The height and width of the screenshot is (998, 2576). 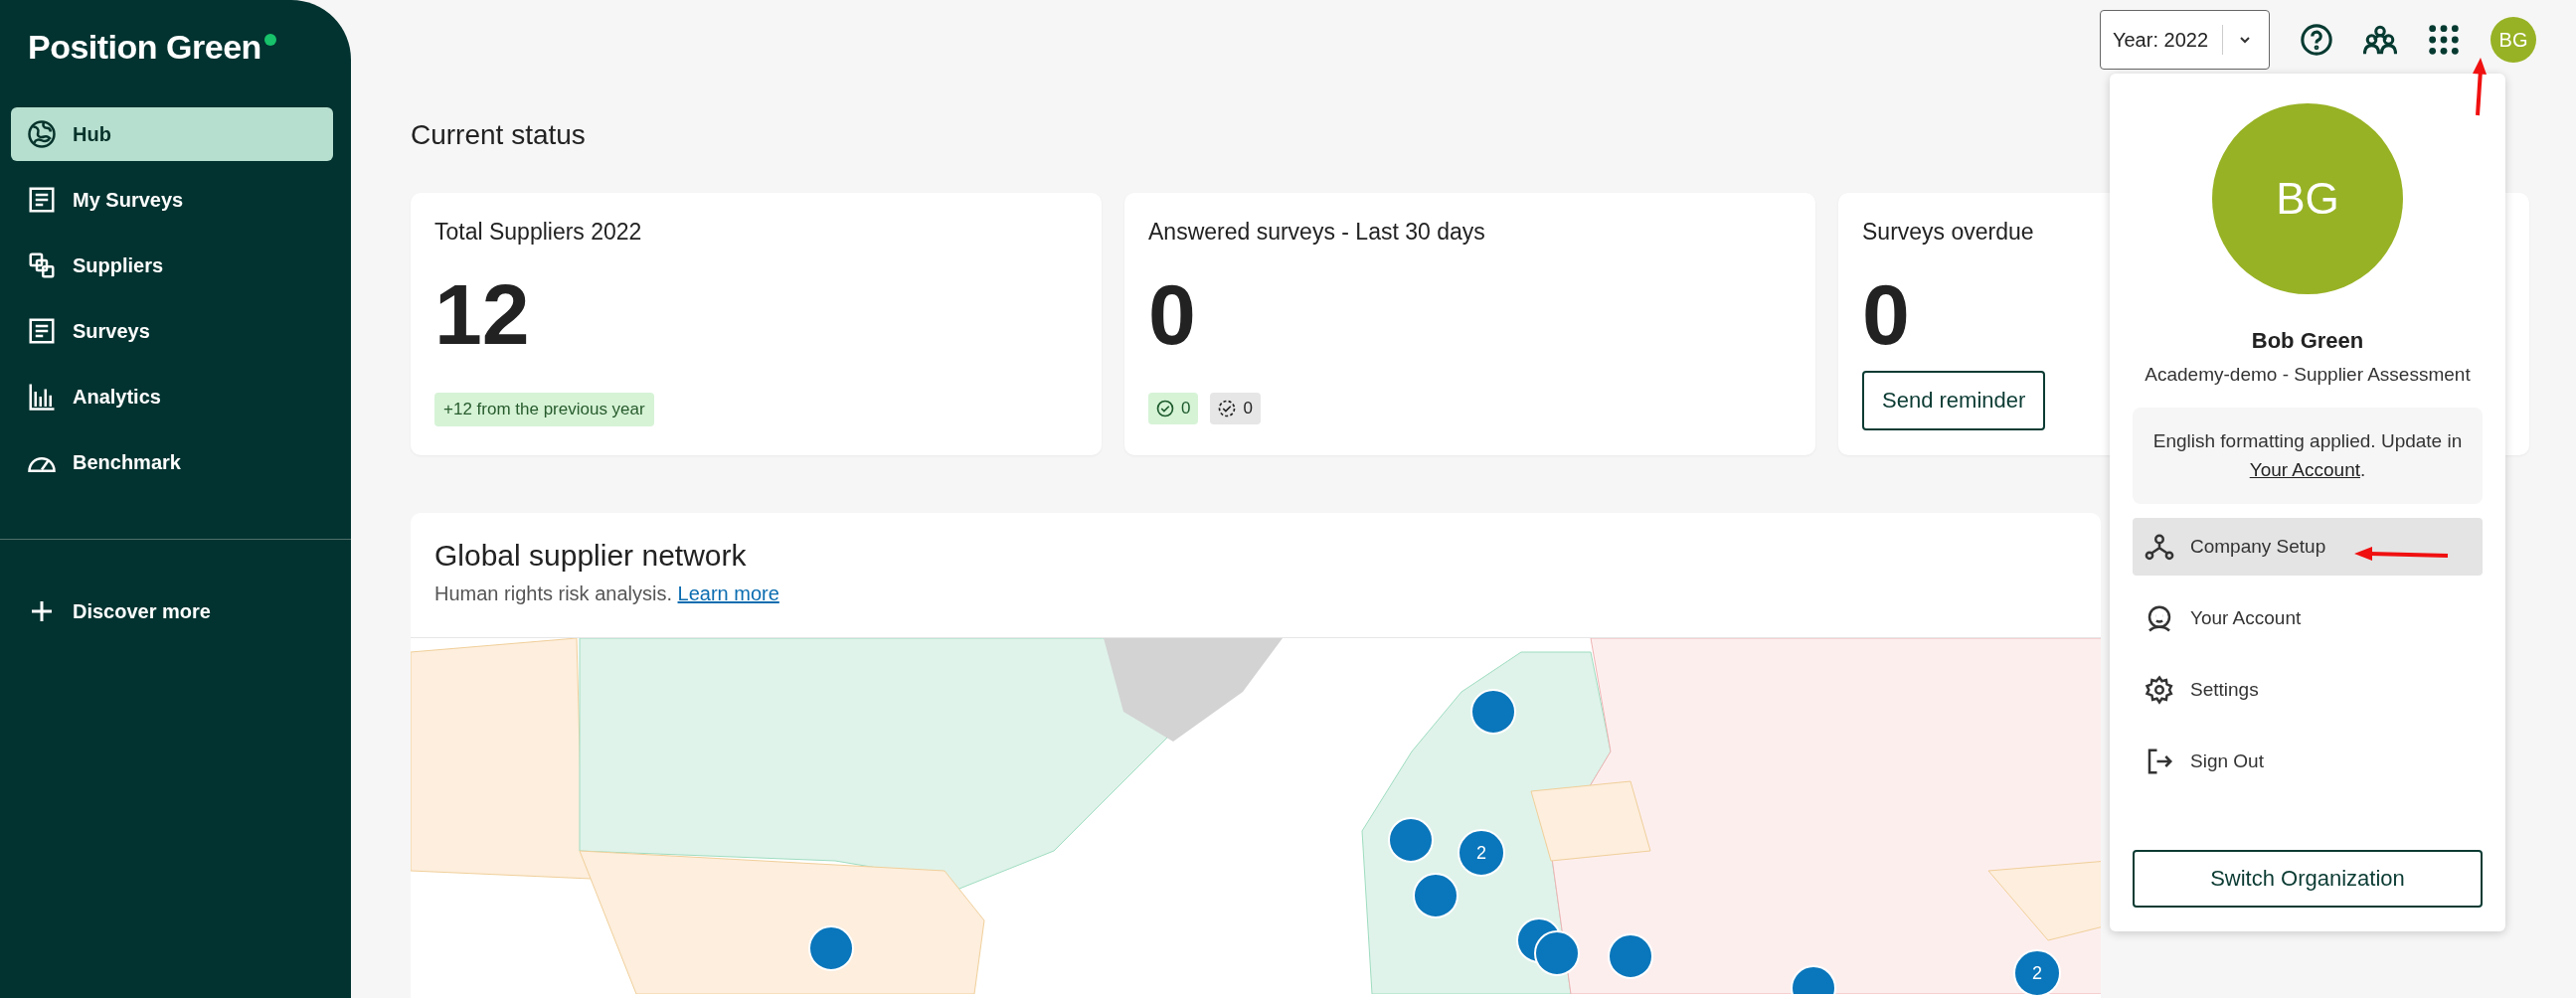 I want to click on profile-avatar: BG, so click(x=2307, y=198).